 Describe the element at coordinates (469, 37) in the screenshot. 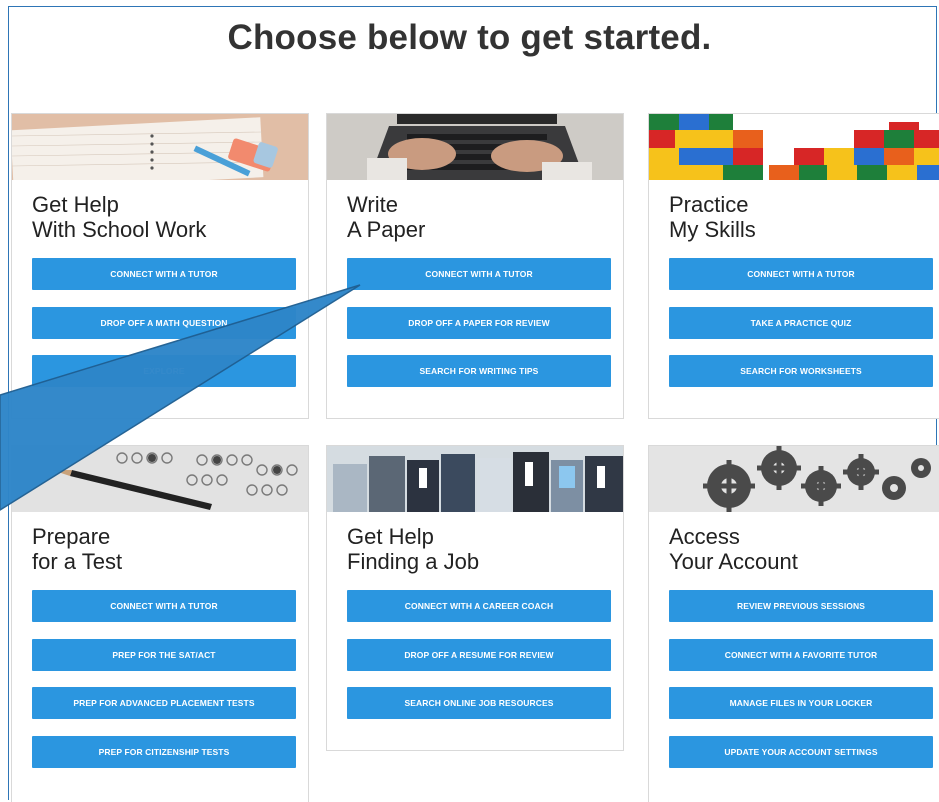

I see `page-title: Choose below to get started.` at that location.